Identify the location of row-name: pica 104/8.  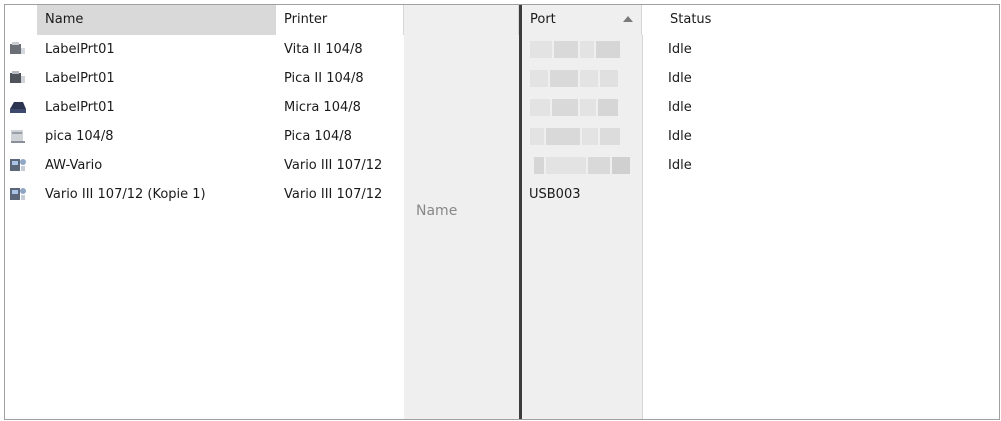
(79, 136).